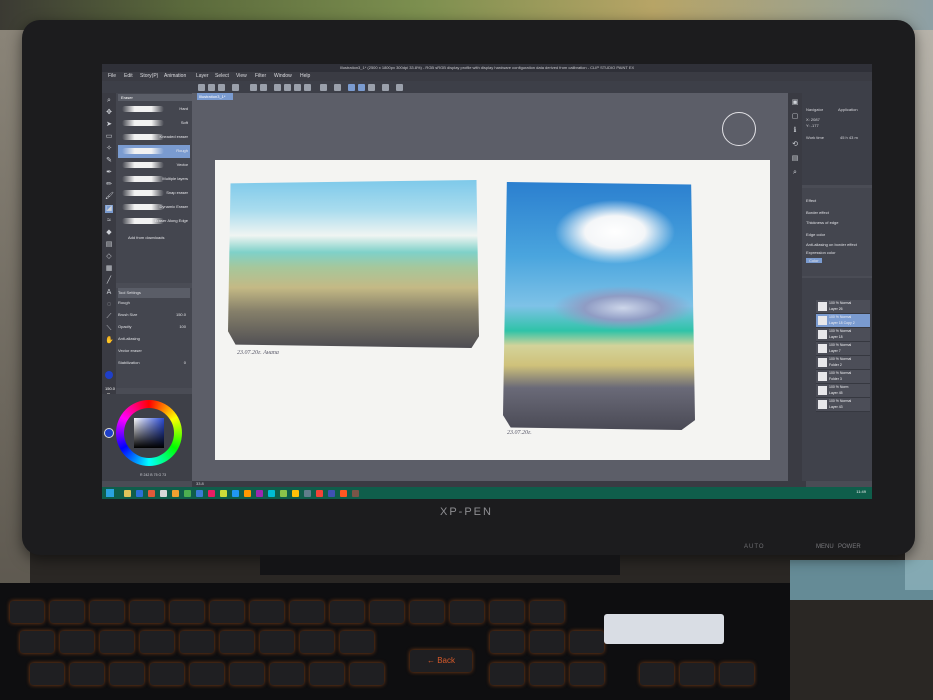 The width and height of the screenshot is (933, 700). Describe the element at coordinates (109, 329) in the screenshot. I see `correct-line-tool-icon: ⟍` at that location.